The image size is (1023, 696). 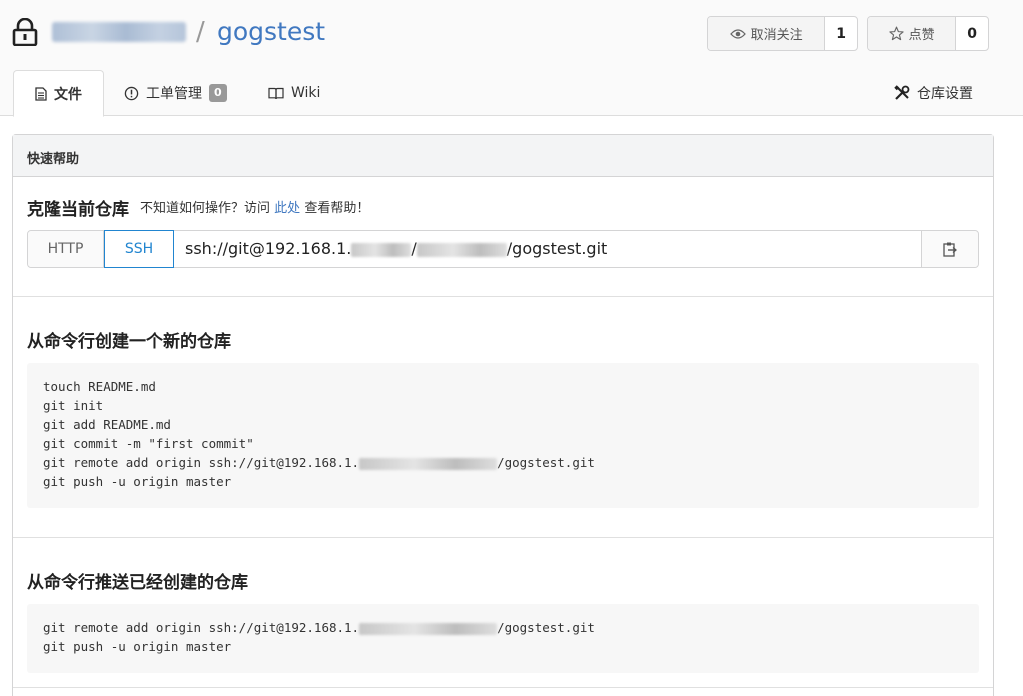 I want to click on watchers-count: 1, so click(x=841, y=33).